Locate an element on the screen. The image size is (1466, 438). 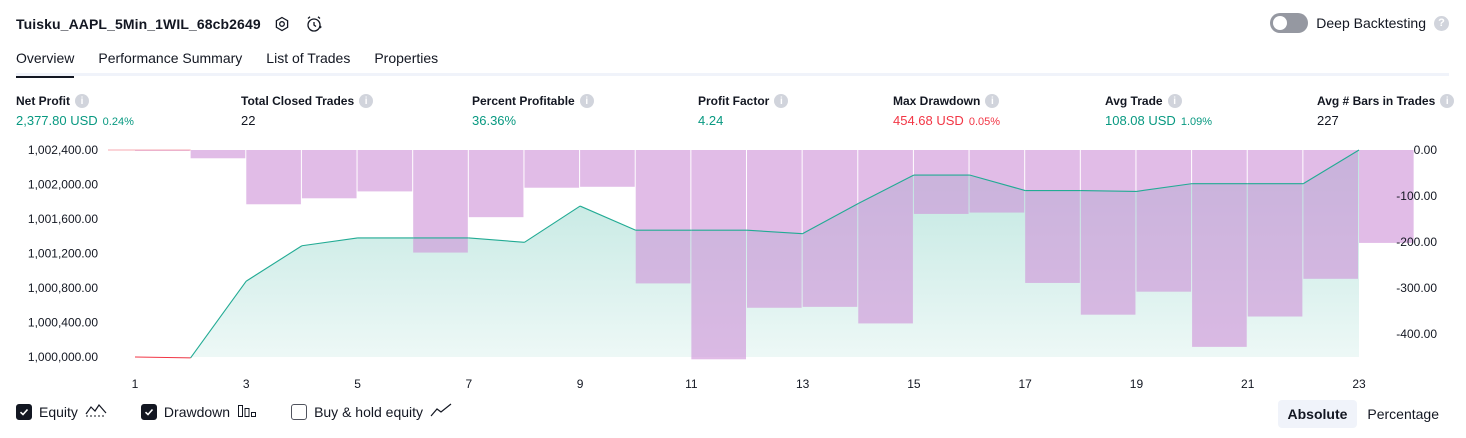
metric-label: Total Closed Trades is located at coordinates (298, 101).